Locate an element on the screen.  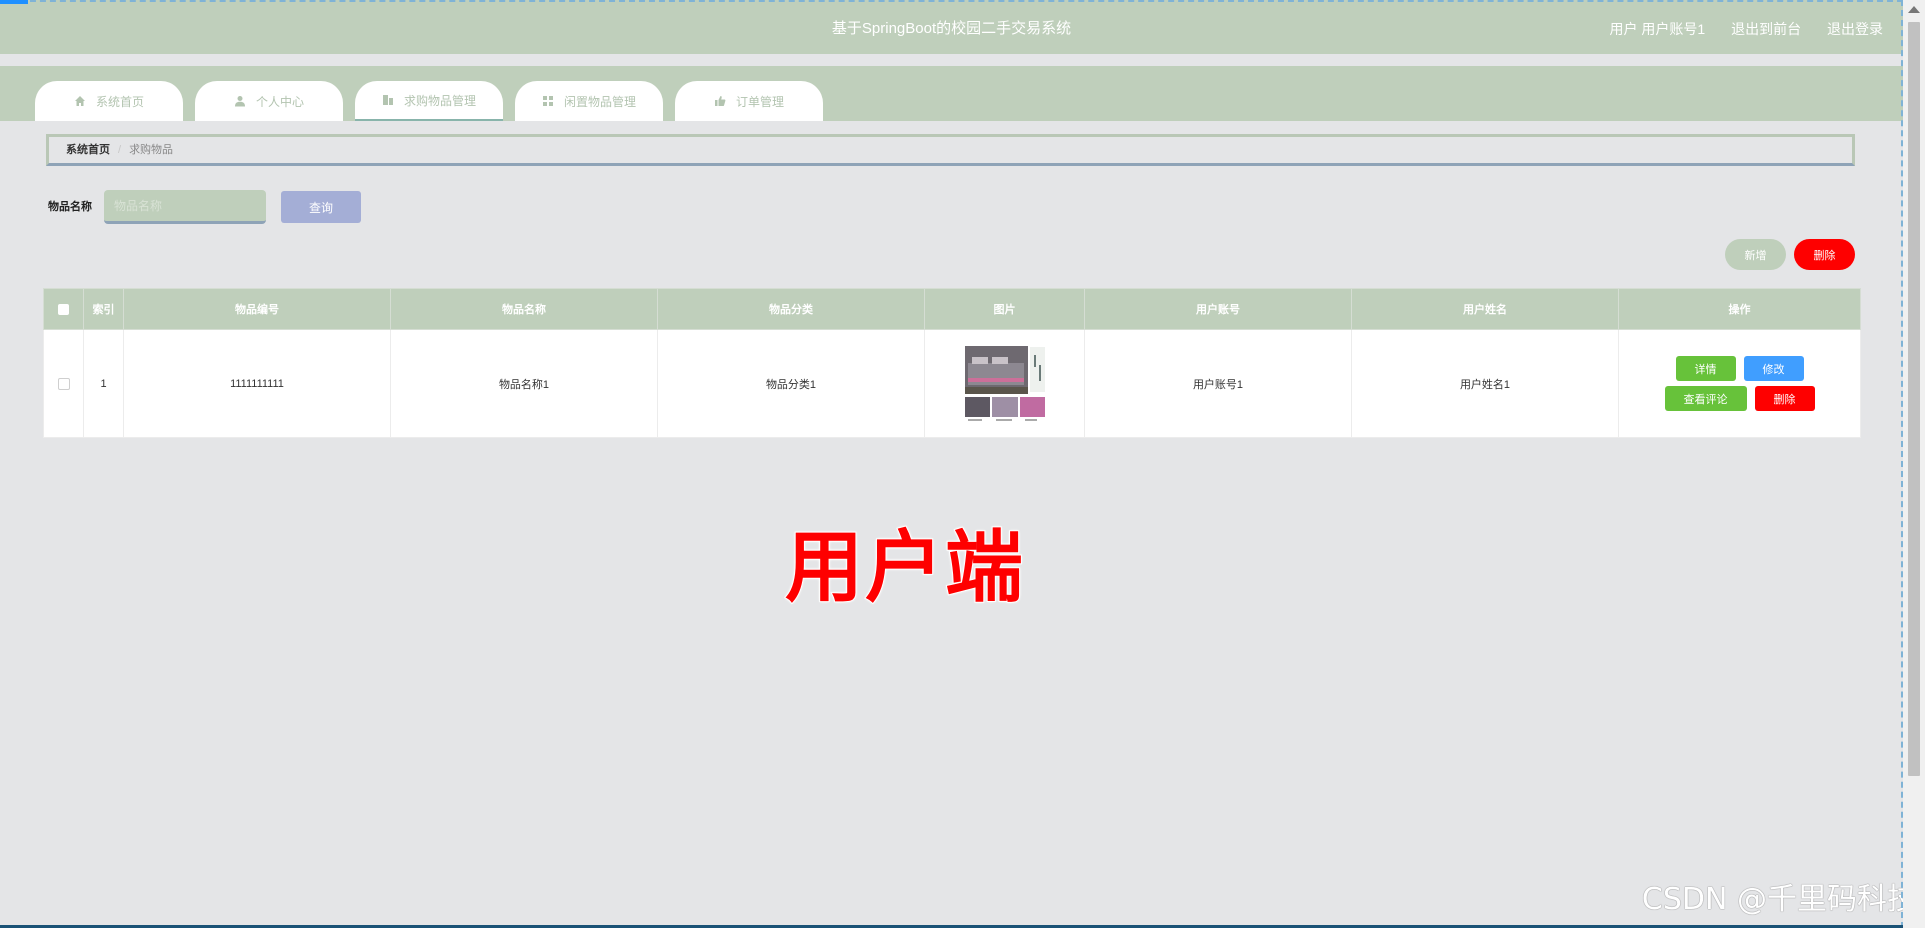
tab-personal-center: 个人中心 is located at coordinates (269, 101).